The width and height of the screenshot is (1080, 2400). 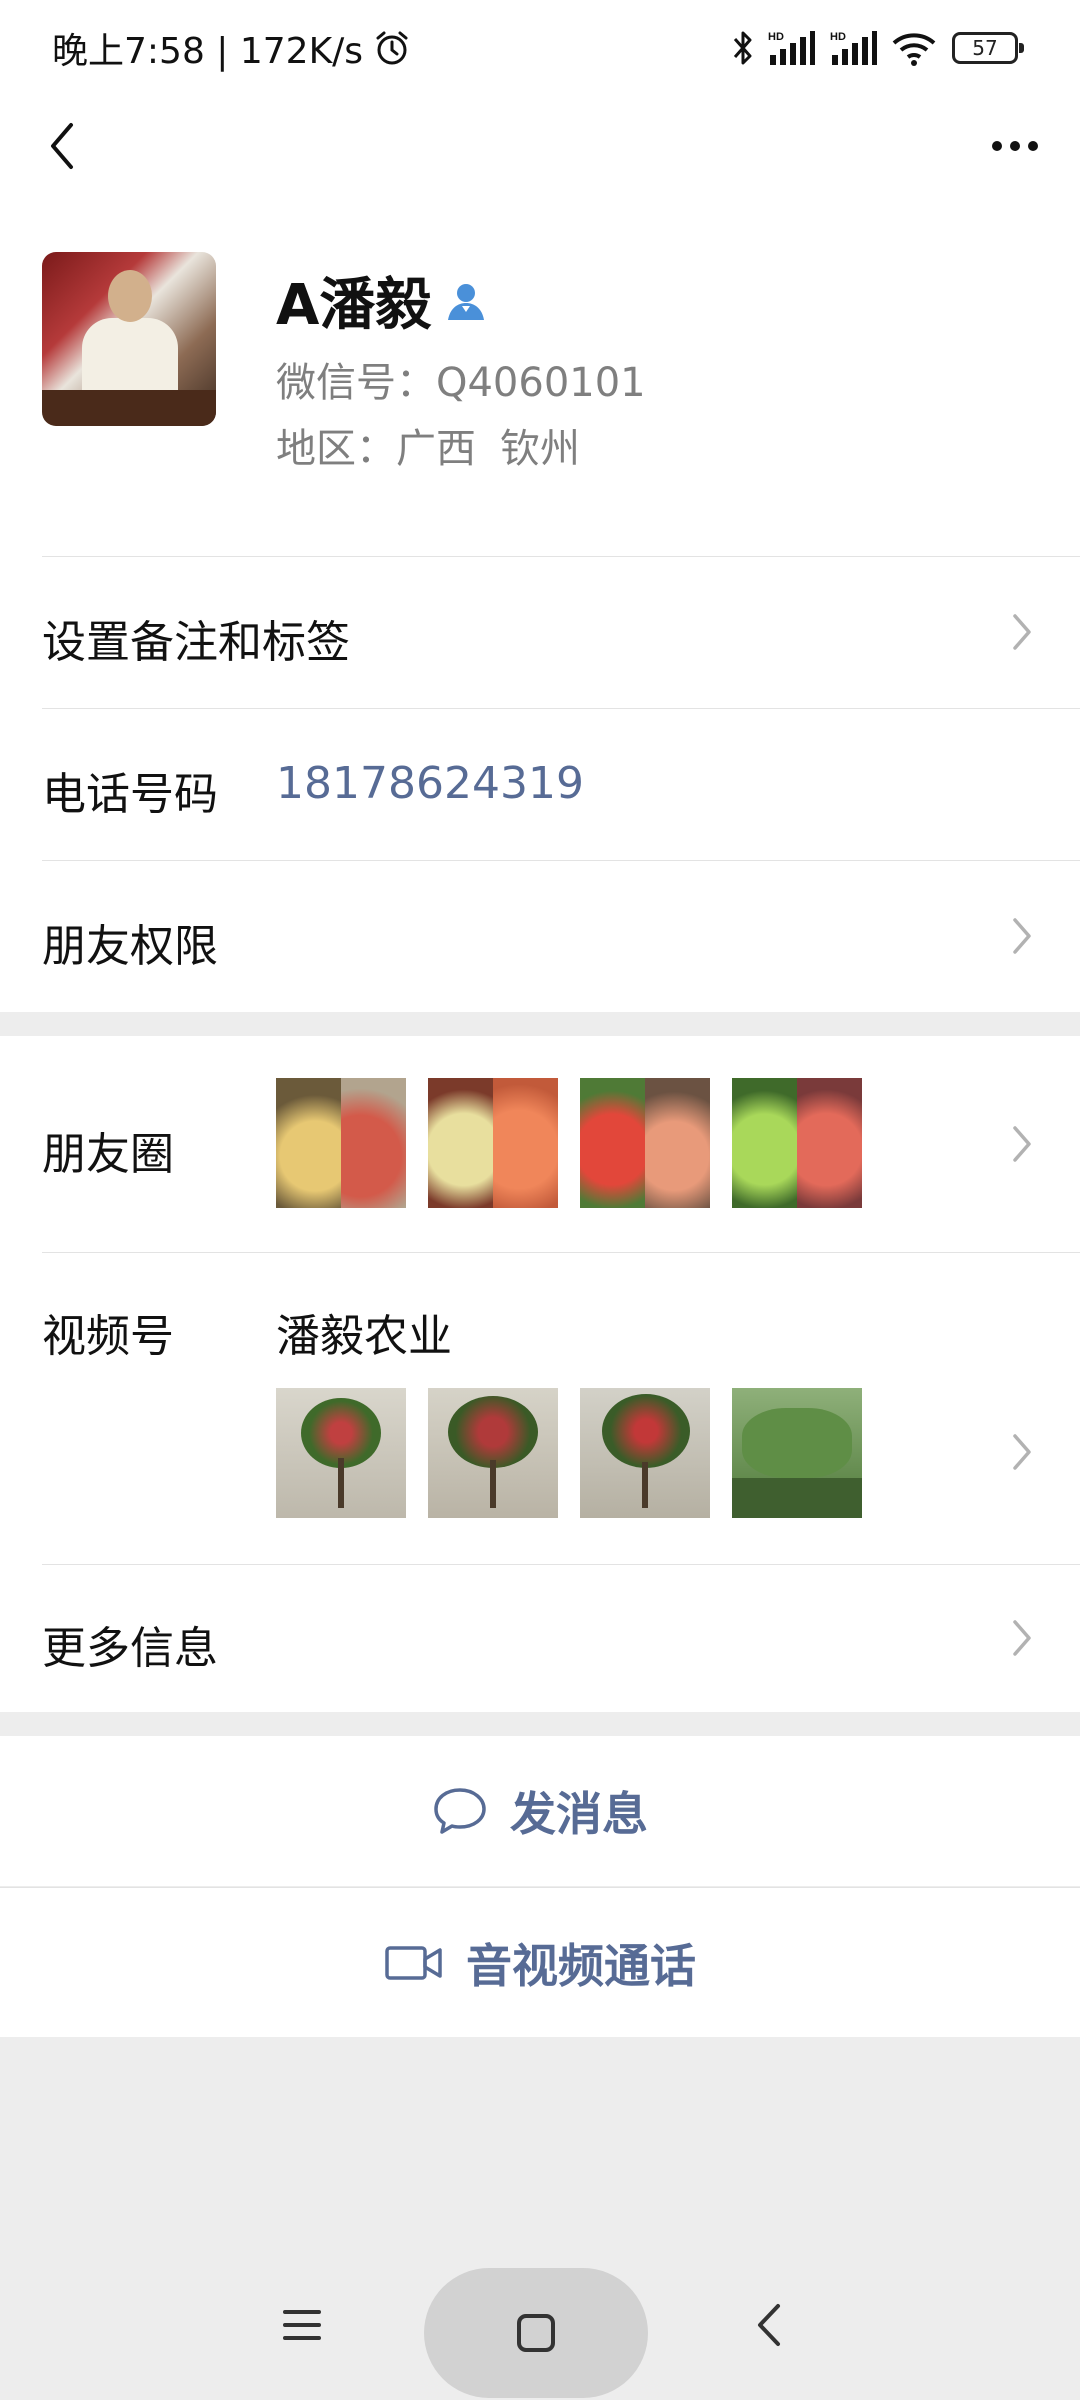 I want to click on remark-tags-row: 设置备注和标签, so click(x=540, y=632).